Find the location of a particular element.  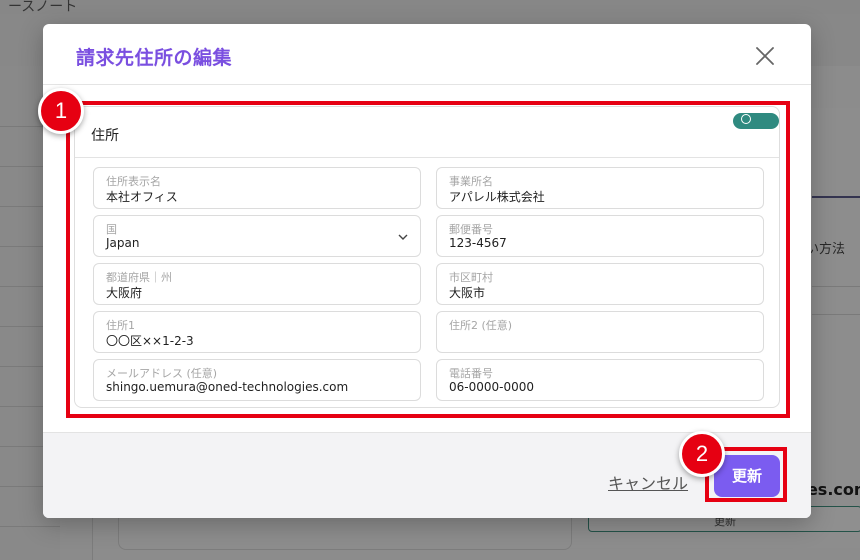

modal-title: 請求先住所の編集 is located at coordinates (154, 58).